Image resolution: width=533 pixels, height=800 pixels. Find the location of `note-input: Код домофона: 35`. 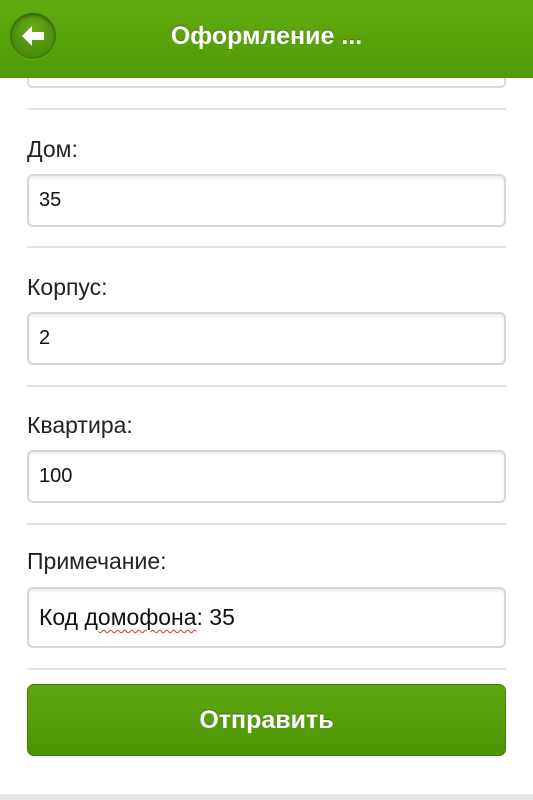

note-input: Код домофона: 35 is located at coordinates (266, 617).